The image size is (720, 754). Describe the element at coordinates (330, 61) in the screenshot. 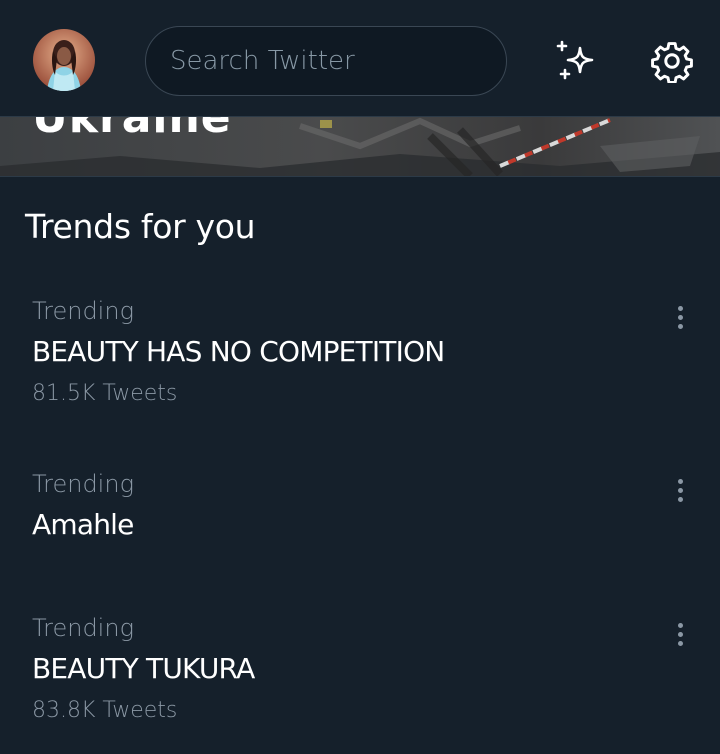

I see `search-input` at that location.